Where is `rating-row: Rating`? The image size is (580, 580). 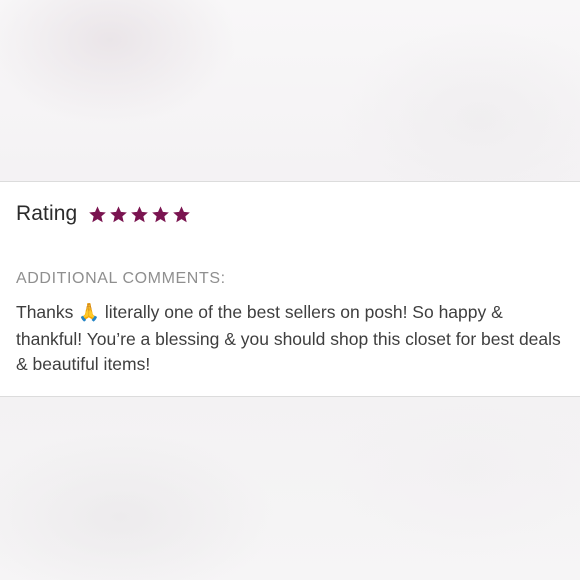 rating-row: Rating is located at coordinates (103, 214).